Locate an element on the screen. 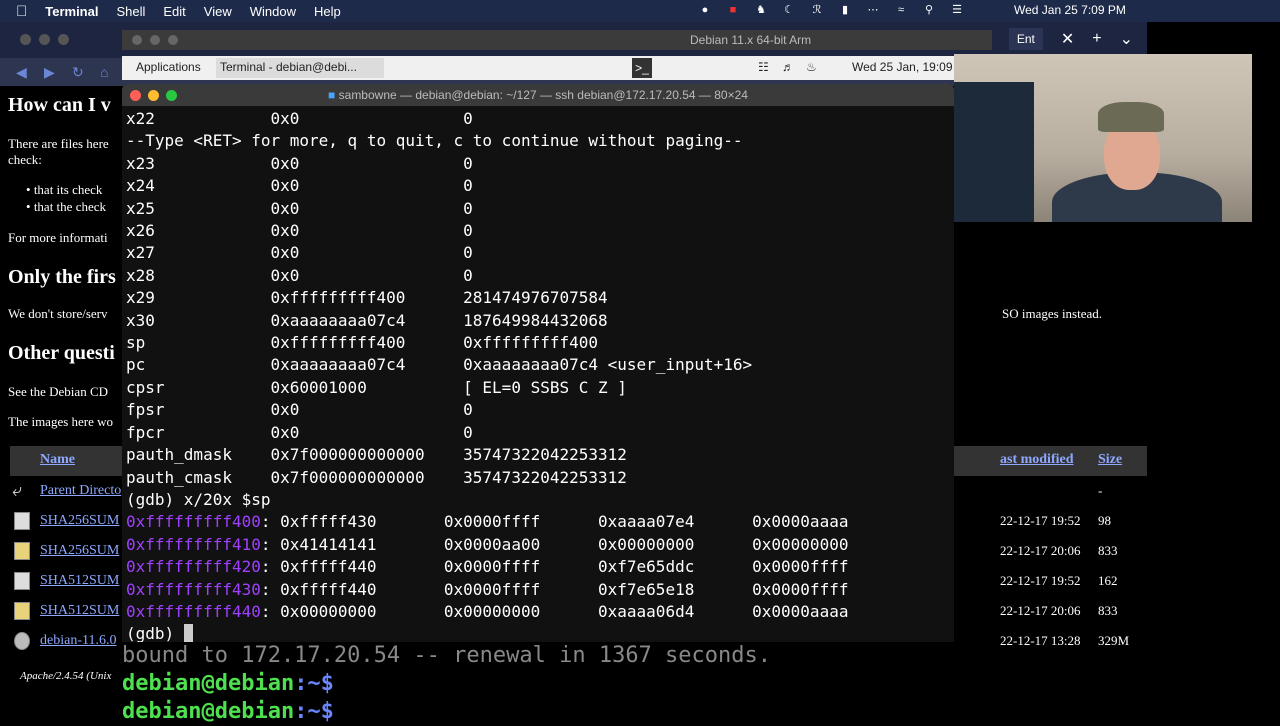 The height and width of the screenshot is (726, 1280). gdb-prompt: (gdb) is located at coordinates (155, 633).